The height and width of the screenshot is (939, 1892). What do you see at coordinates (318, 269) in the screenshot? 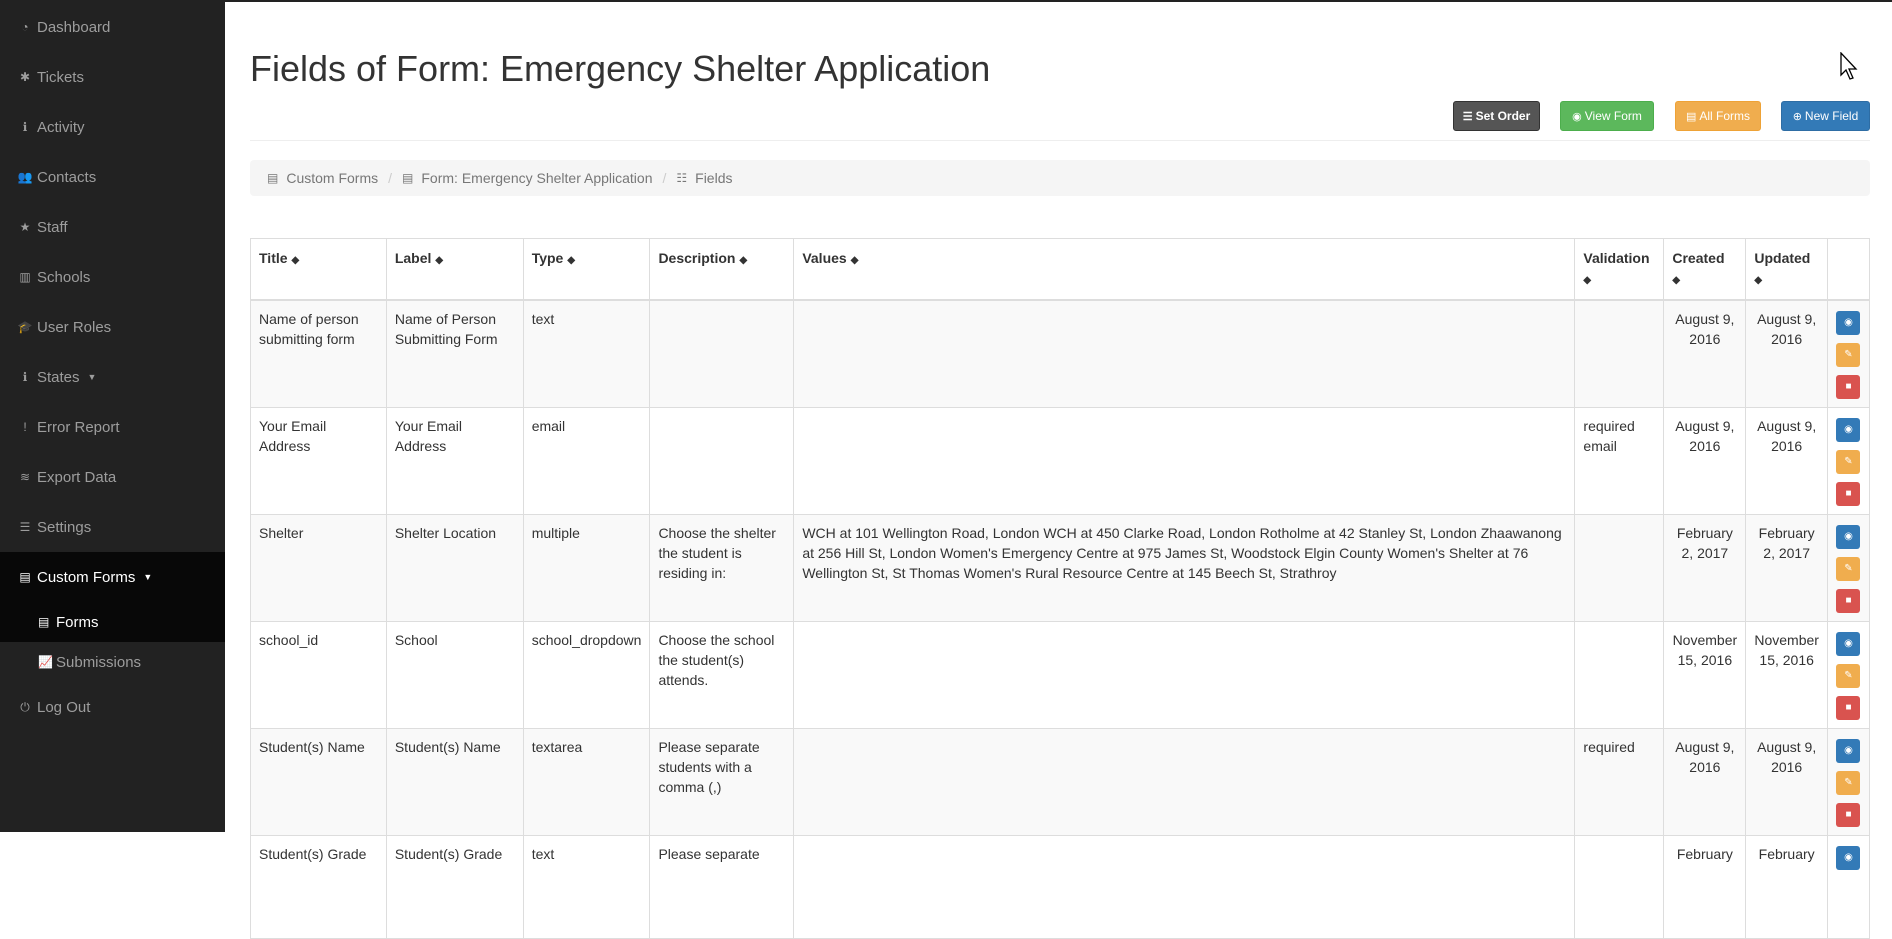
I see `column-header-title: Title ◆` at bounding box center [318, 269].